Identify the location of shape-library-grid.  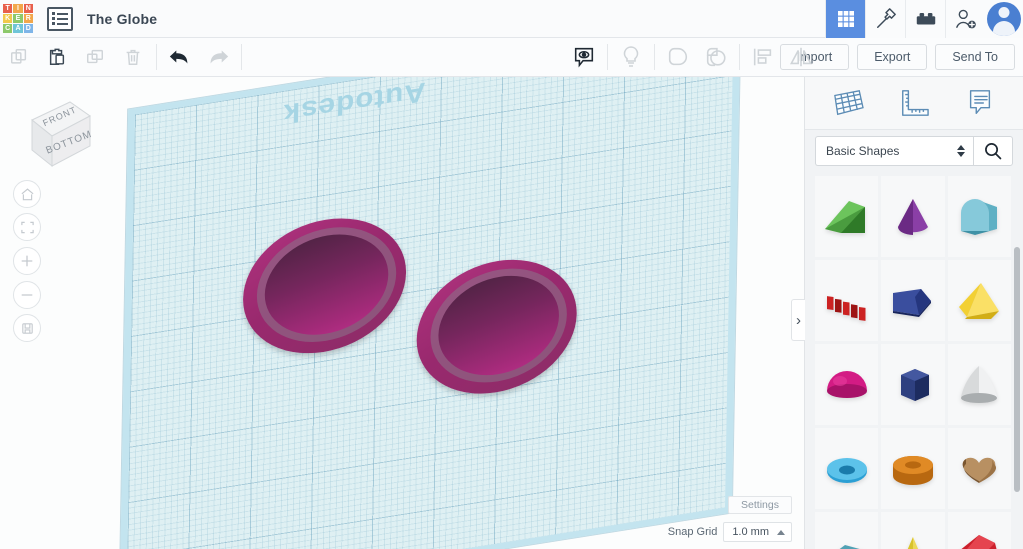
(914, 360).